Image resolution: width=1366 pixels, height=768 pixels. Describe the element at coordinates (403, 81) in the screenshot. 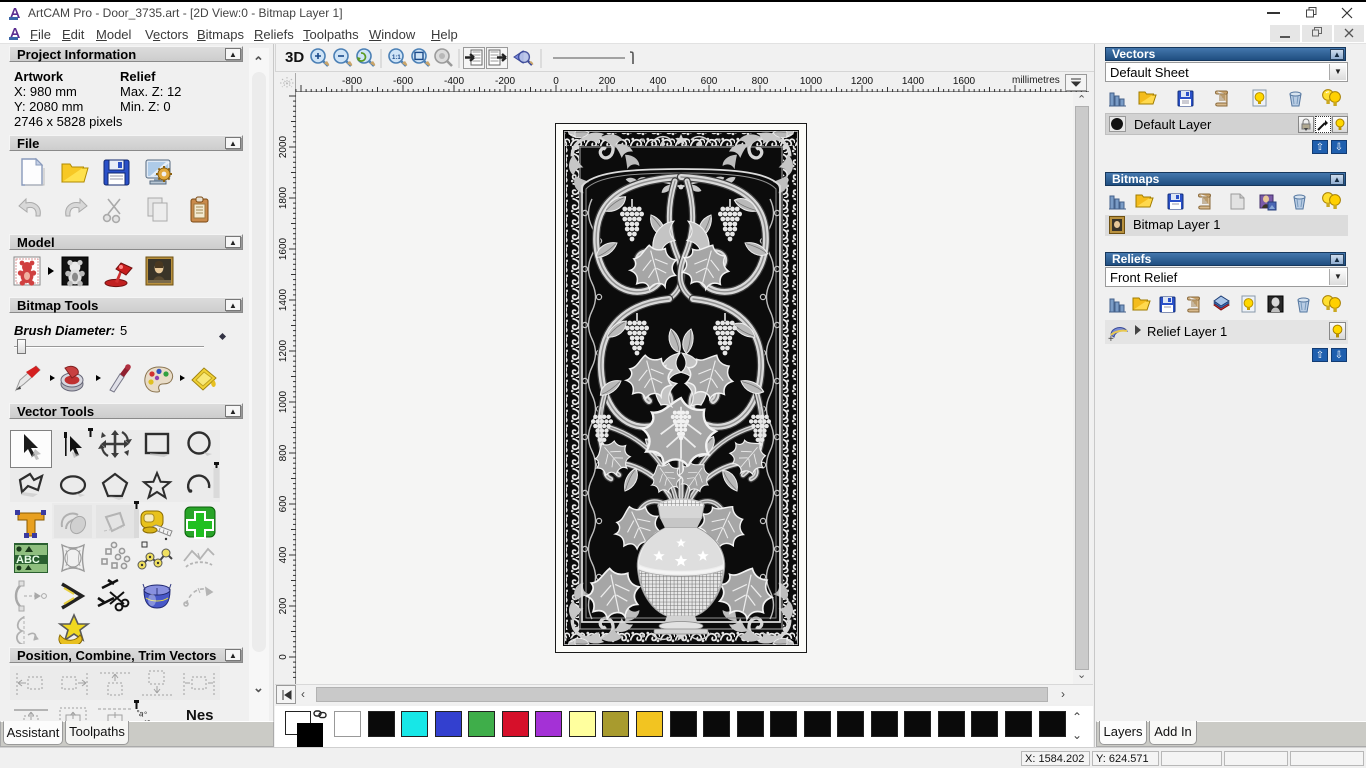

I see `svg-text: -600` at that location.